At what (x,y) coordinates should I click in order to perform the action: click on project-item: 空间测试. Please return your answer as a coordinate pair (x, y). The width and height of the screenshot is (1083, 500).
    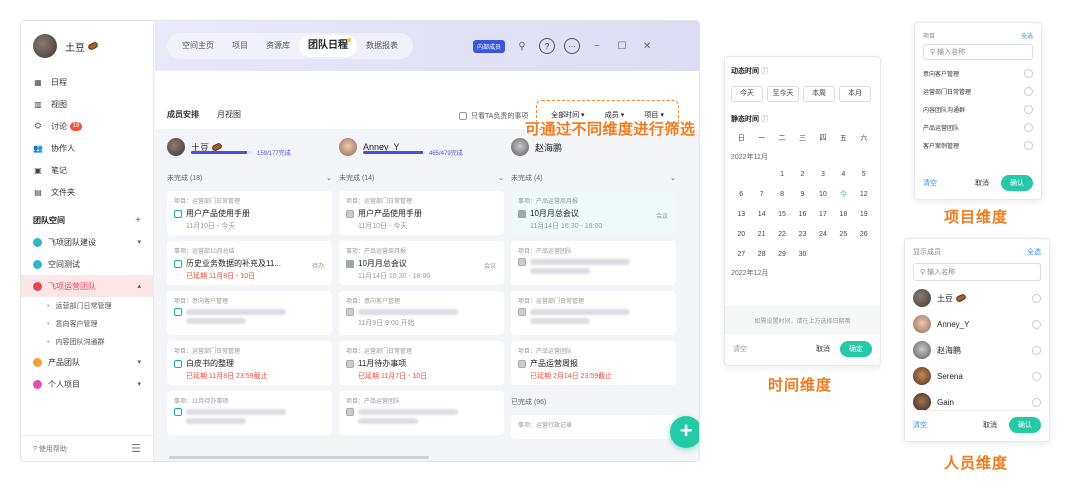
    Looking at the image, I should click on (87, 264).